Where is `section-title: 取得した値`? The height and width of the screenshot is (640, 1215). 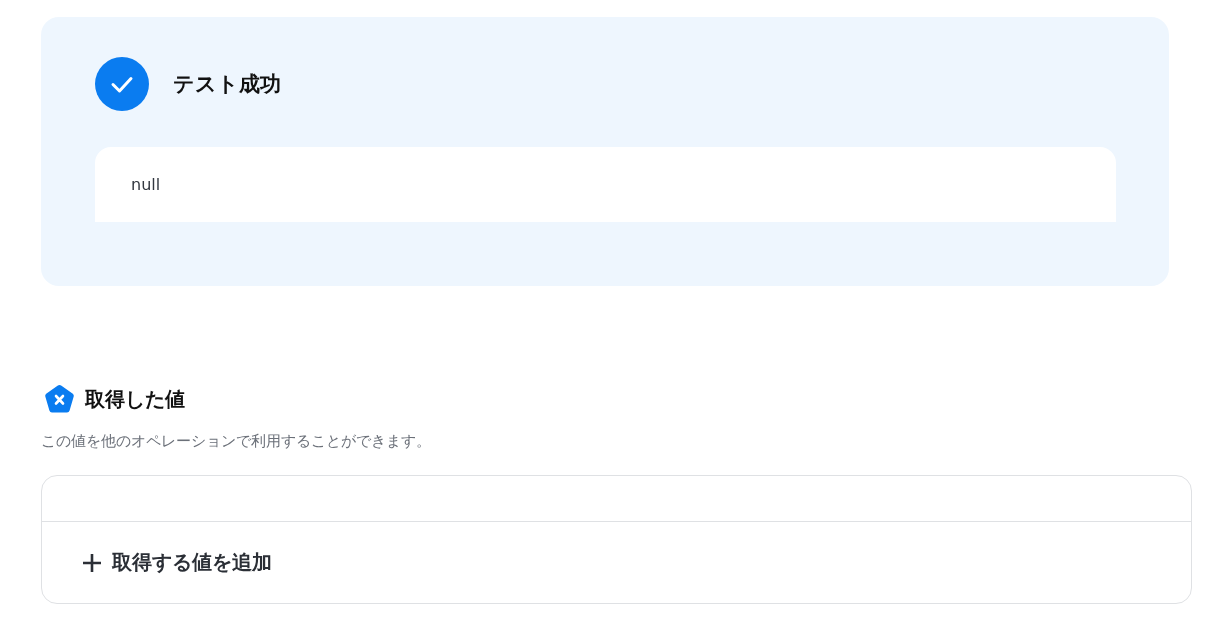
section-title: 取得した値 is located at coordinates (135, 399).